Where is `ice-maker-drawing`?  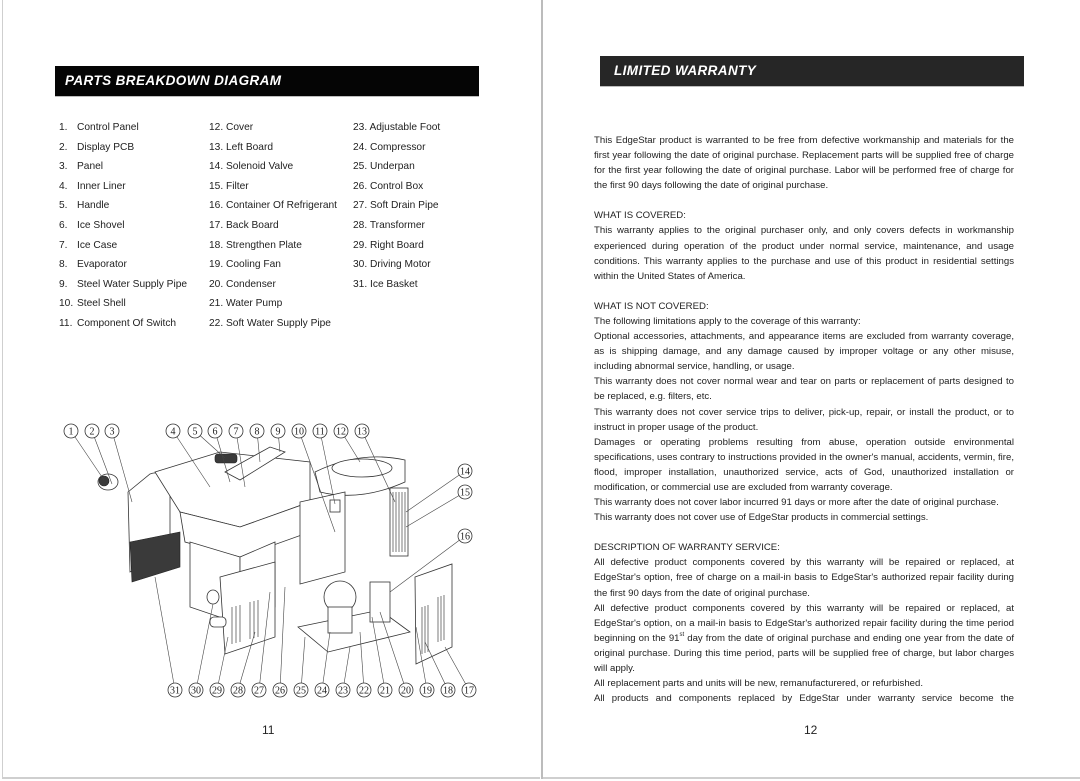 ice-maker-drawing is located at coordinates (275, 555).